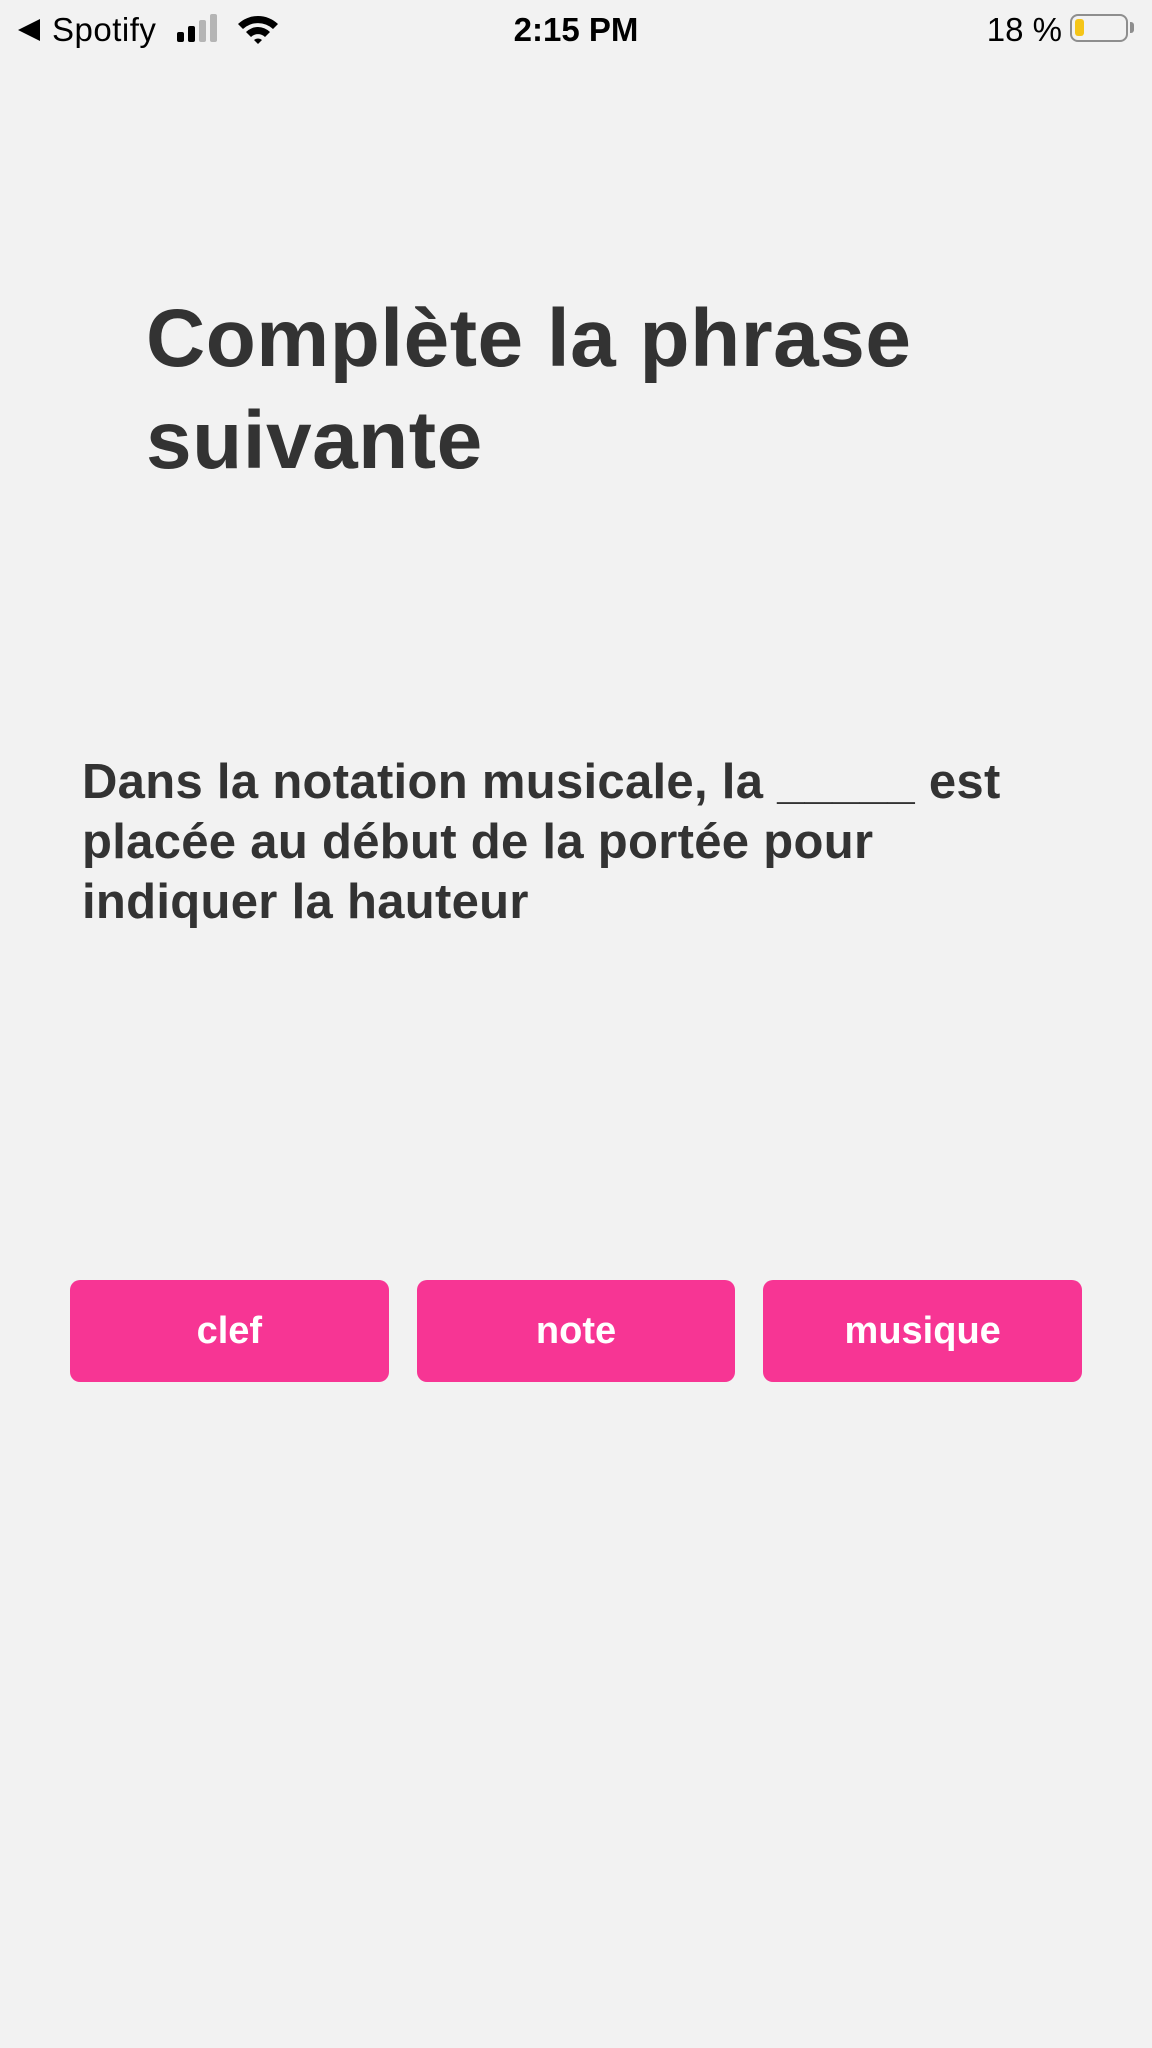 The width and height of the screenshot is (1152, 2048). I want to click on answer-button-clef: clef, so click(229, 1331).